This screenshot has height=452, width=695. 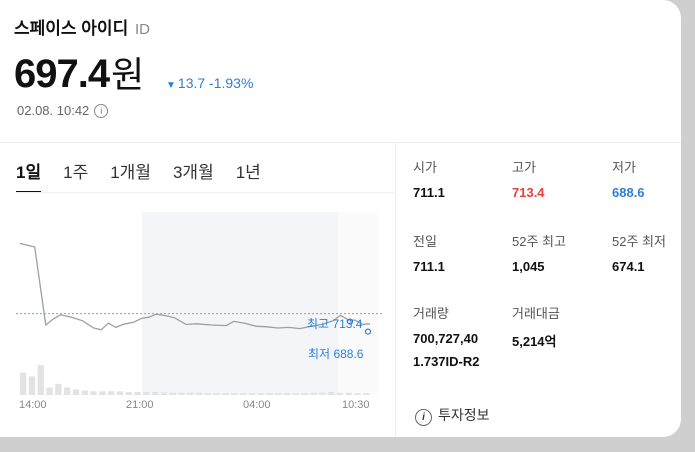 I want to click on invest-info-link: i 투자정보, so click(x=452, y=415).